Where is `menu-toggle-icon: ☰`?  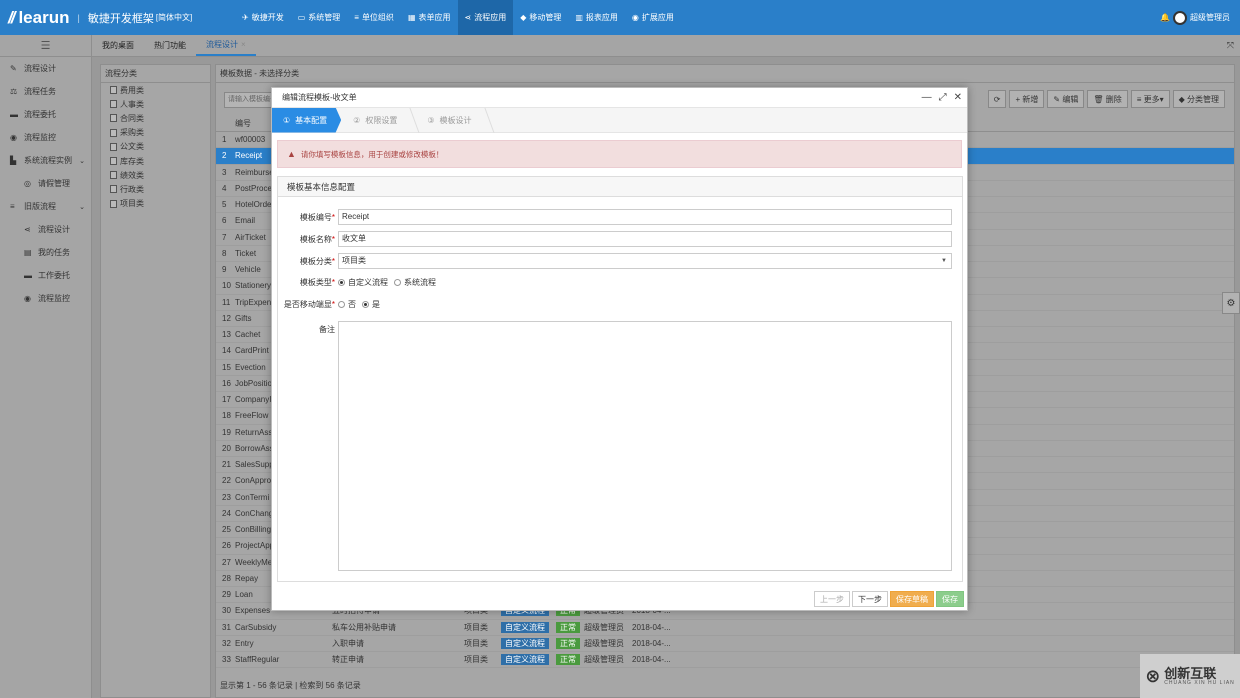
menu-toggle-icon: ☰ is located at coordinates (45, 46).